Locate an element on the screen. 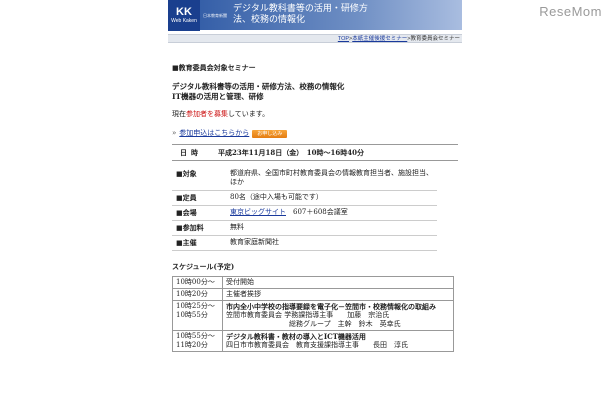  apply-link: 参加申込はこちらから is located at coordinates (214, 133).